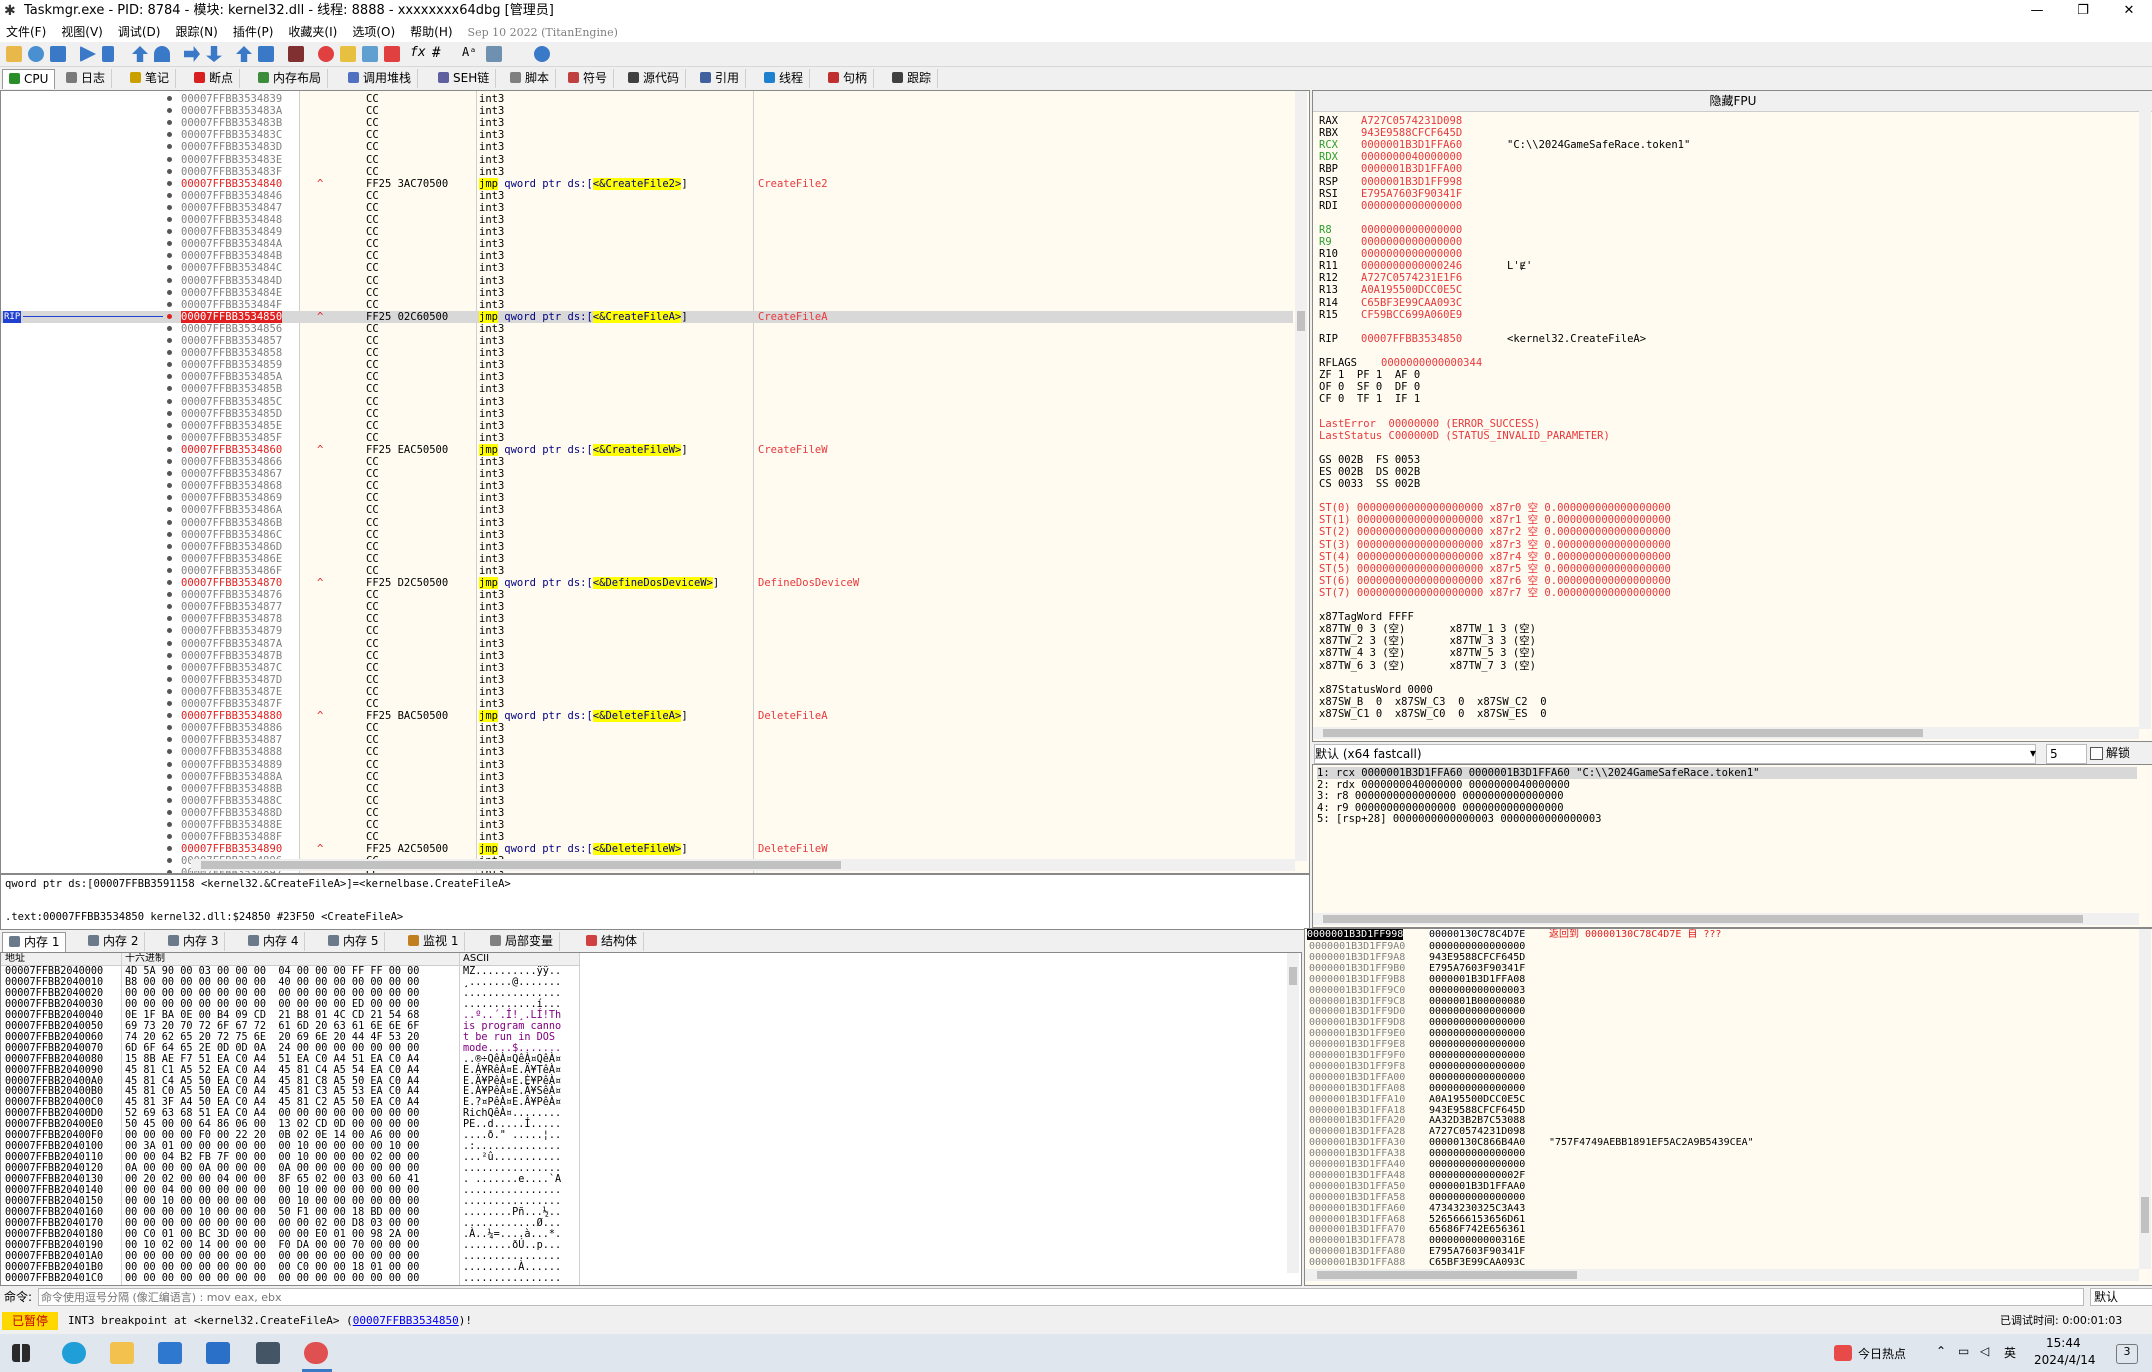  Describe the element at coordinates (476, 959) in the screenshot. I see `dump-header-ascii: ASCII` at that location.